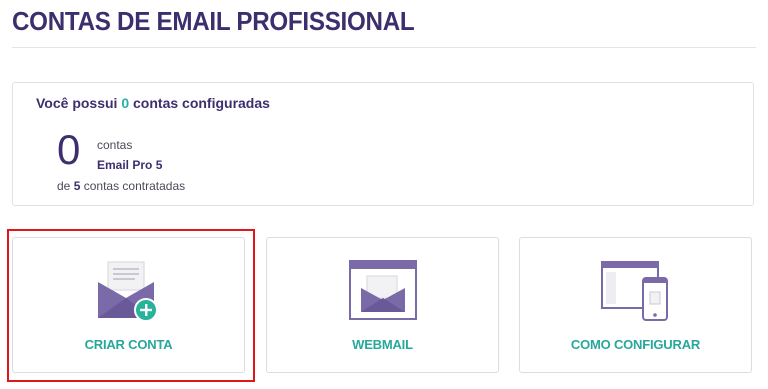 This screenshot has width=768, height=389. Describe the element at coordinates (201, 103) in the screenshot. I see `summary-heading-suffix: contas configuradas` at that location.